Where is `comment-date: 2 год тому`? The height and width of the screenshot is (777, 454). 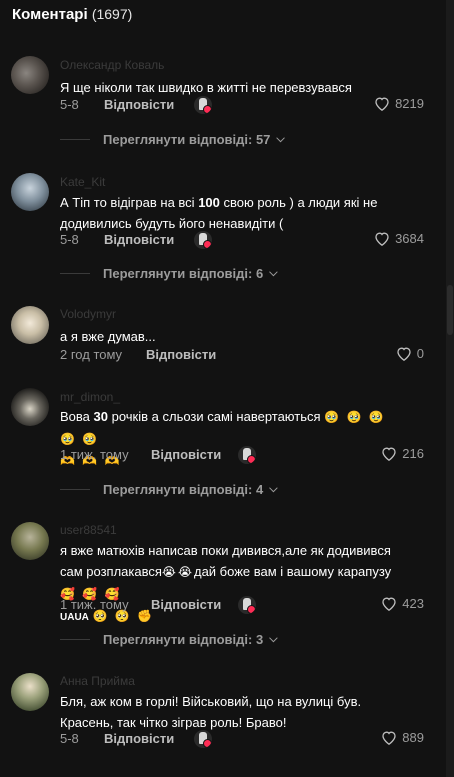 comment-date: 2 год тому is located at coordinates (91, 354).